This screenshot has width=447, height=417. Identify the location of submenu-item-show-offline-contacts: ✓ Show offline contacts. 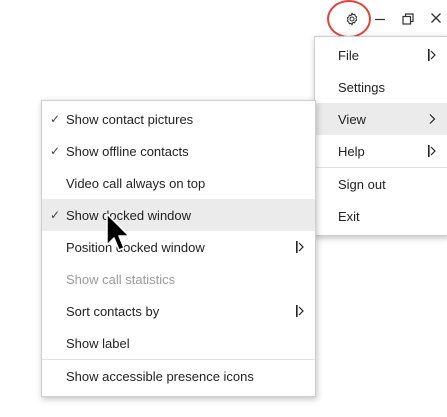
(178, 151).